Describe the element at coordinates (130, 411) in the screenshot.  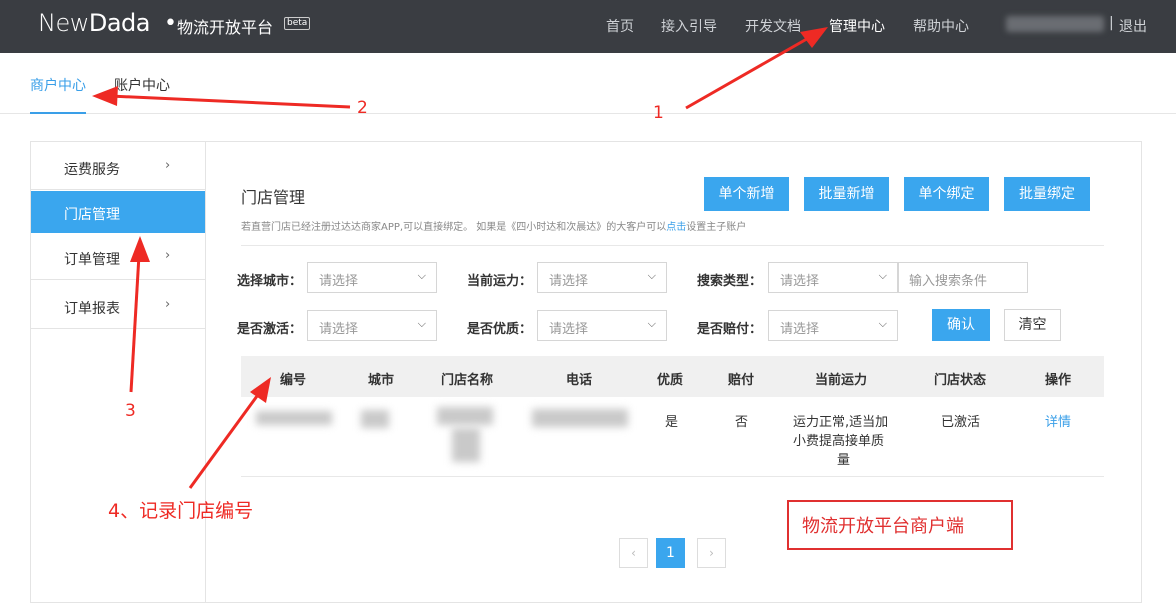
I see `annotation-number-3: 3` at that location.